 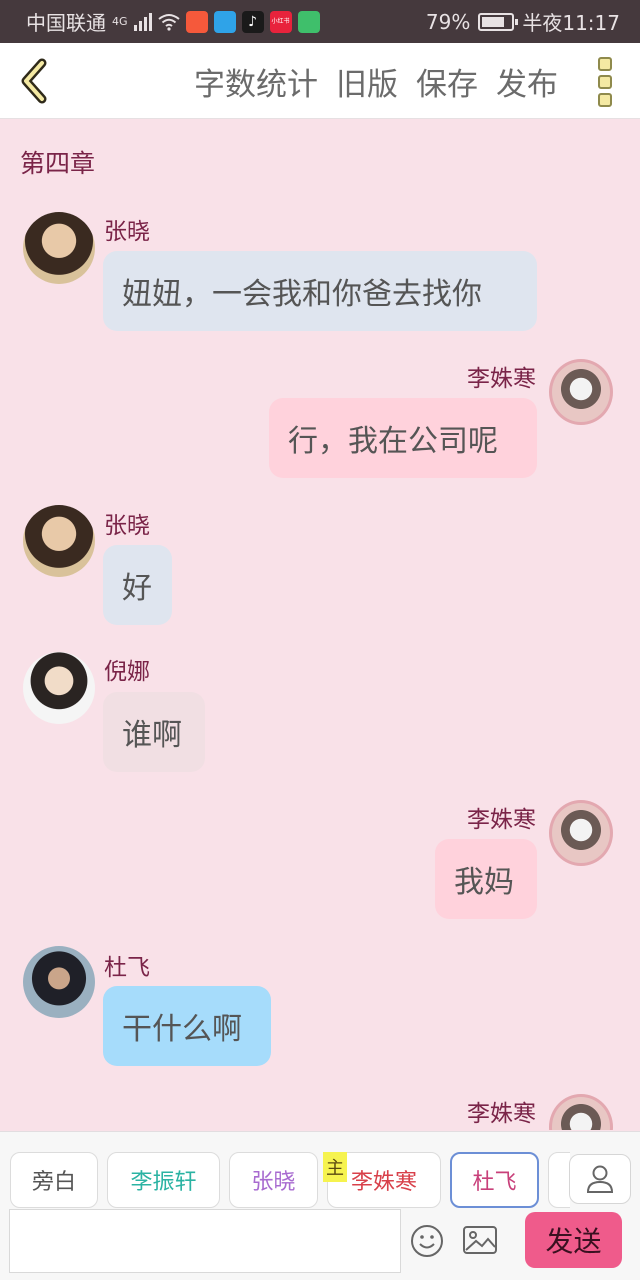 I want to click on tiktok-icon: ♪, so click(x=252, y=21).